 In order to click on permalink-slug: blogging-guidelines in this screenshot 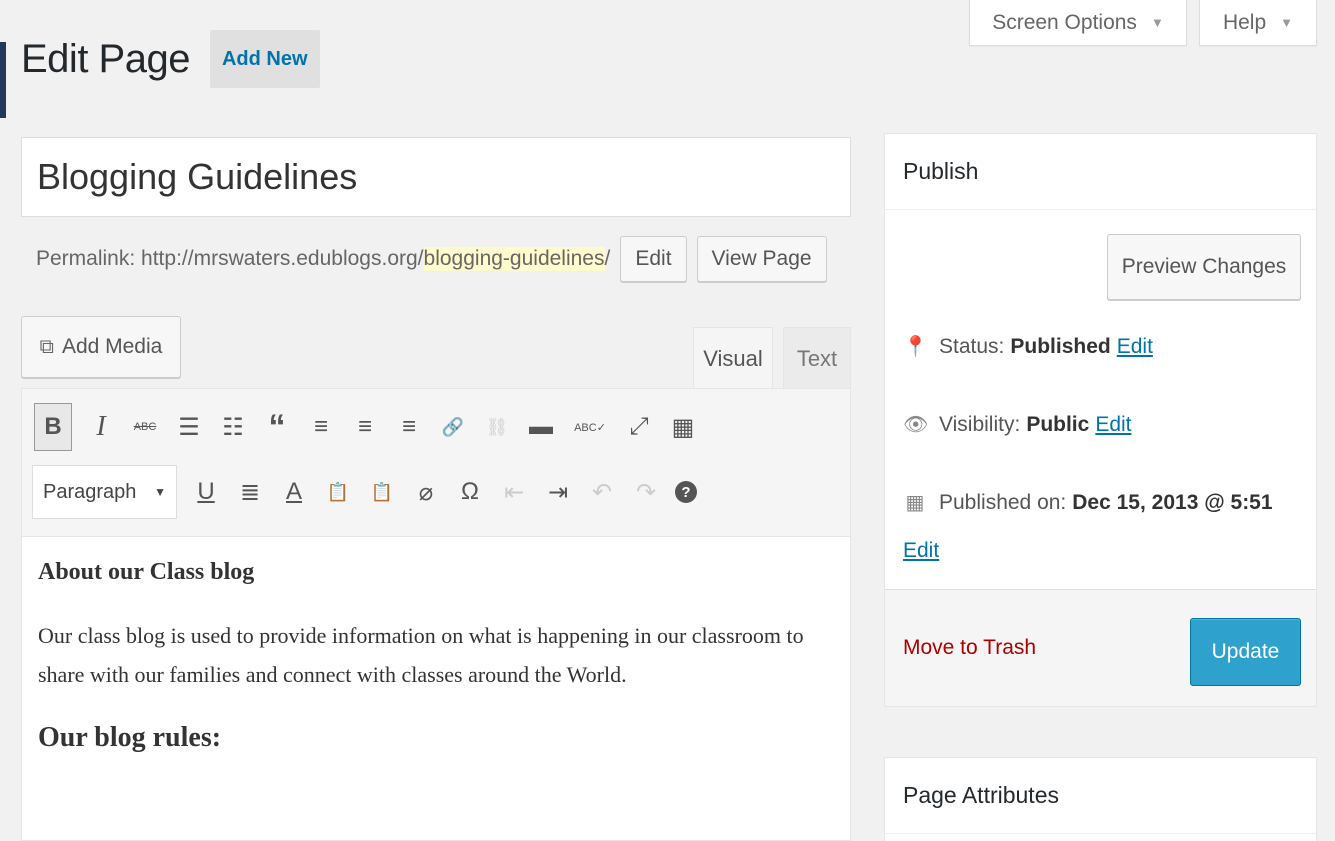, I will do `click(514, 259)`.